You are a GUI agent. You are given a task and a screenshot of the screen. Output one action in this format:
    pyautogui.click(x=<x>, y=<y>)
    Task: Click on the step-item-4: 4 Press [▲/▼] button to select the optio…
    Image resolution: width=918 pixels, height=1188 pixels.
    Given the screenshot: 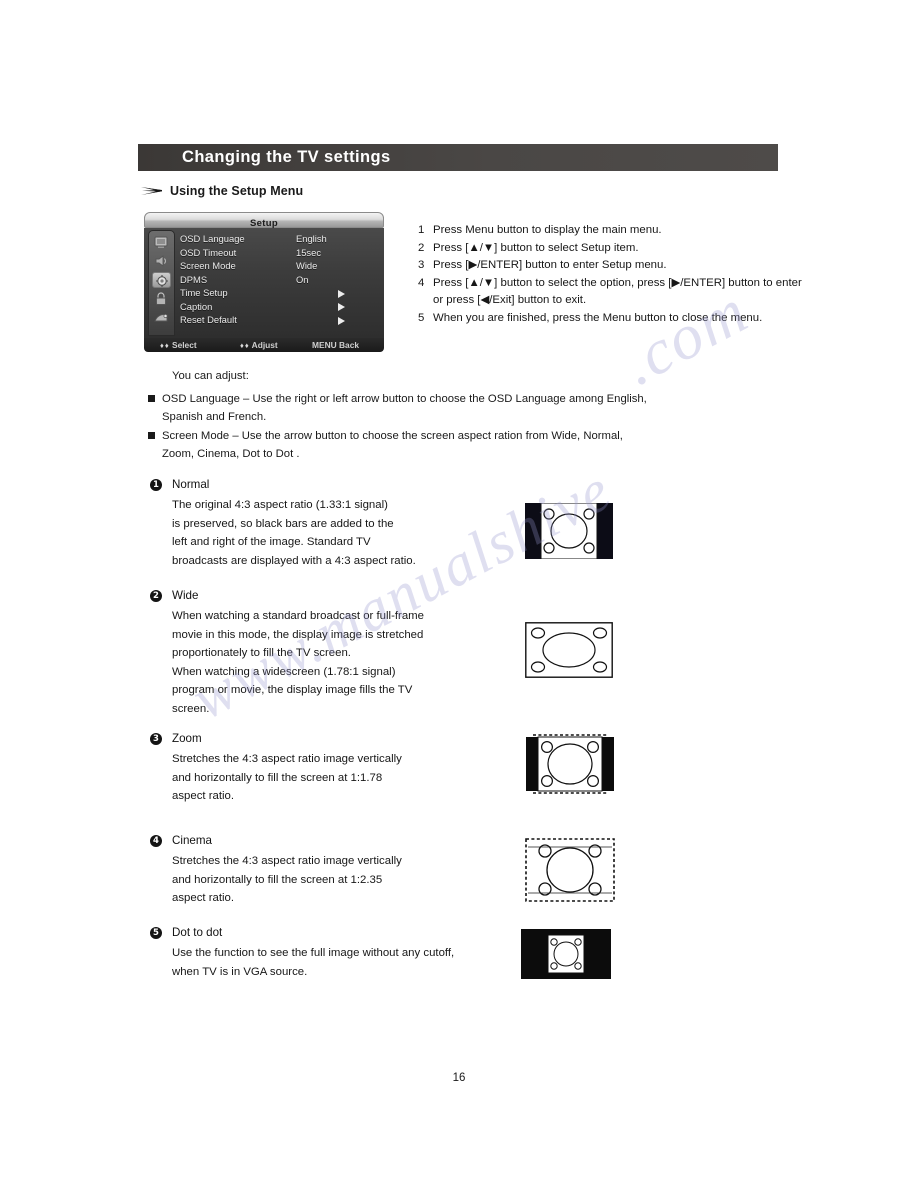 What is the action you would take?
    pyautogui.click(x=653, y=292)
    